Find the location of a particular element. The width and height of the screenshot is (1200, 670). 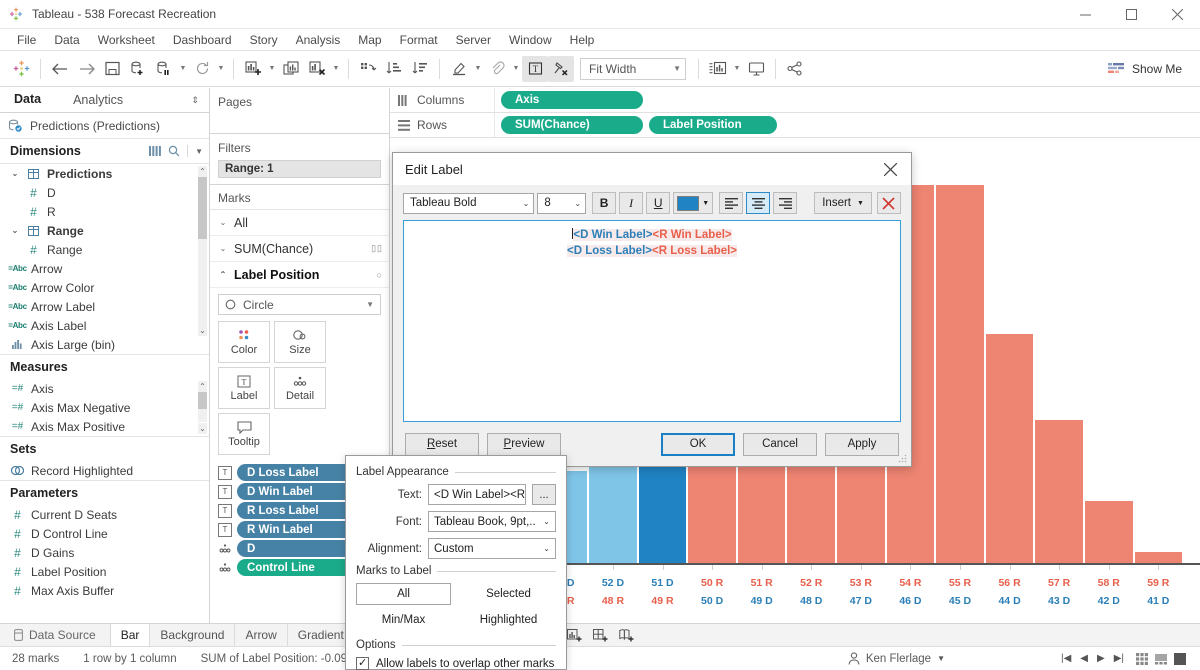

marks-card-label-position: ⌃ Label Position ○ is located at coordinates (299, 275).